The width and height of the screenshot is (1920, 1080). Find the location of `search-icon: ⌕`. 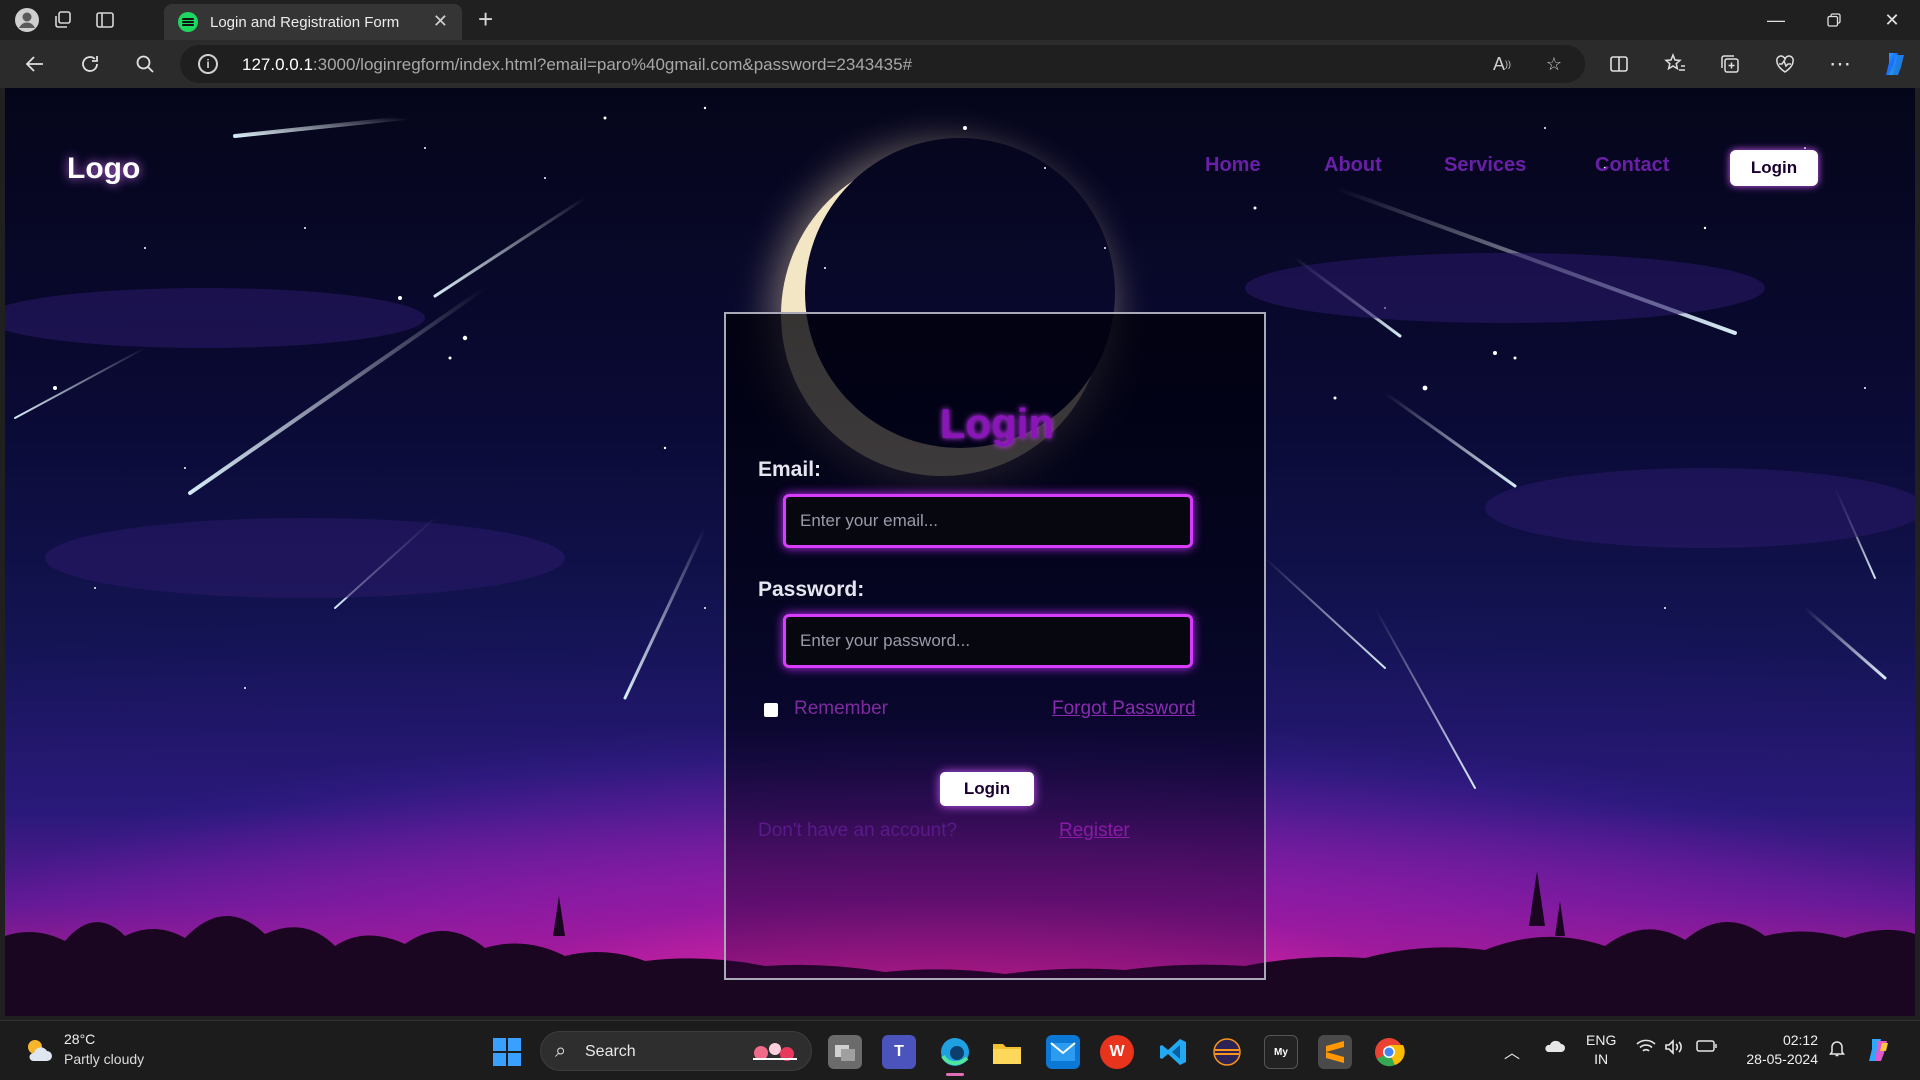

search-icon: ⌕ is located at coordinates (561, 1051).